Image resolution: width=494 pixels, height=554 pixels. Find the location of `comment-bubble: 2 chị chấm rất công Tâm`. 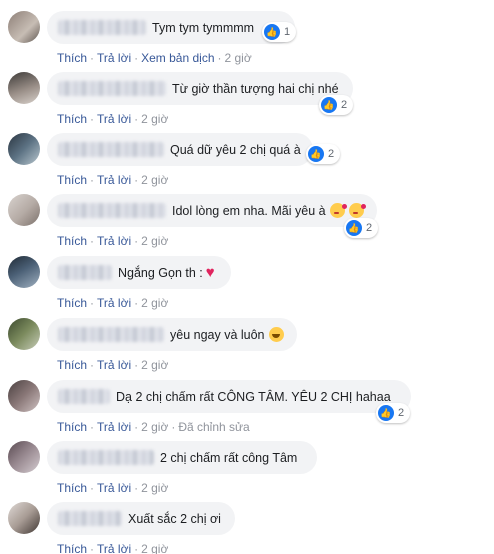

comment-bubble: 2 chị chấm rất công Tâm is located at coordinates (182, 457).